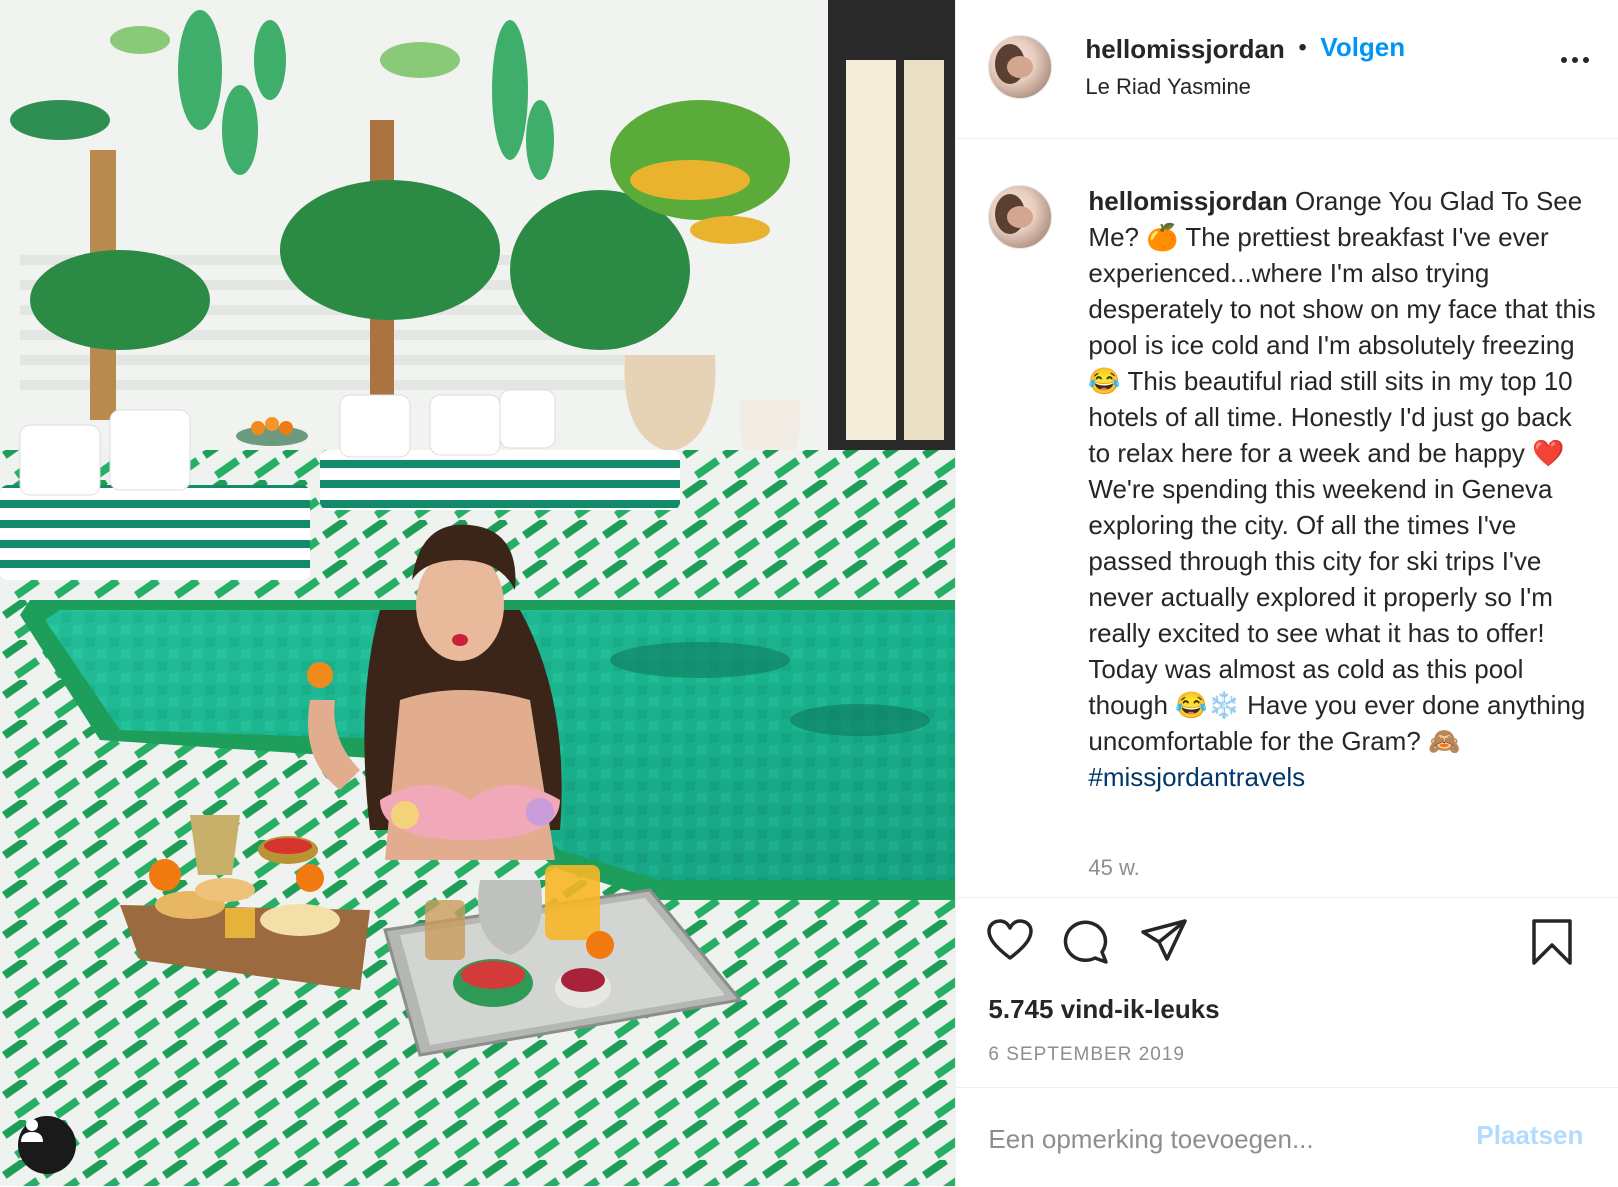  I want to click on tagged-users-button, so click(47, 1145).